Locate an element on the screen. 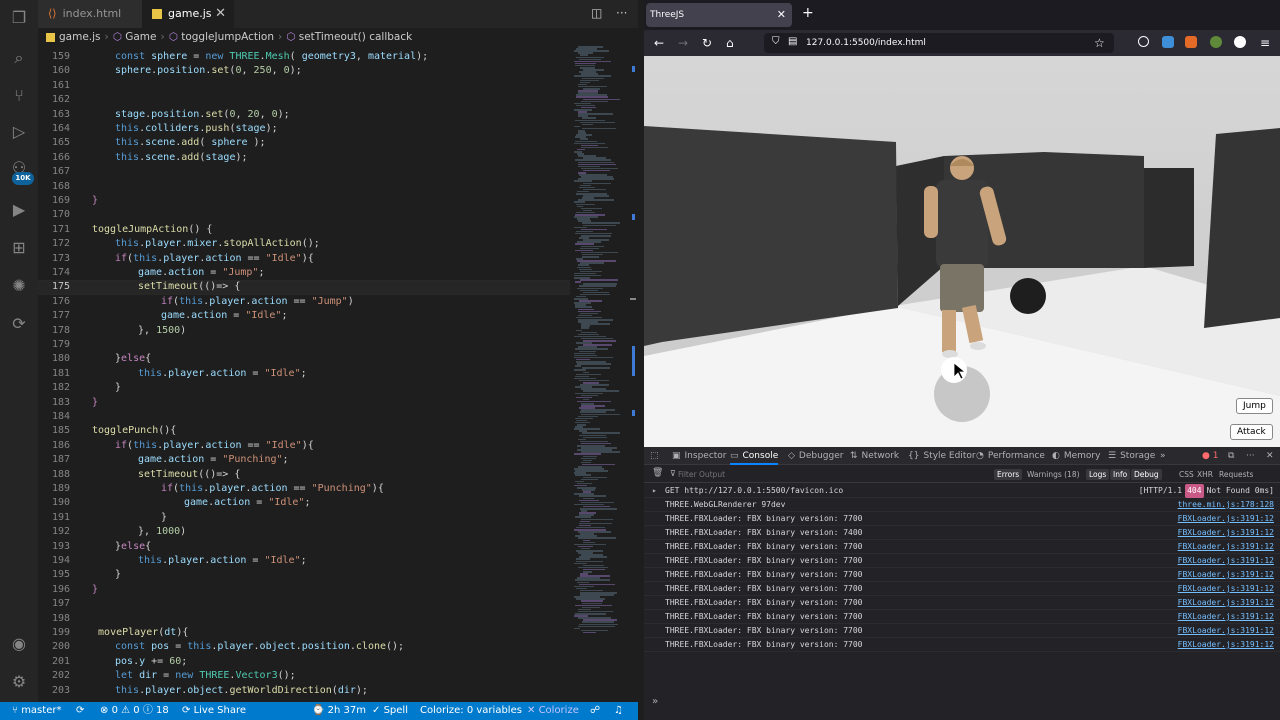 This screenshot has height=720, width=1280. code-line: 189 if(this.player.action == "Punching"){ is located at coordinates (304, 489).